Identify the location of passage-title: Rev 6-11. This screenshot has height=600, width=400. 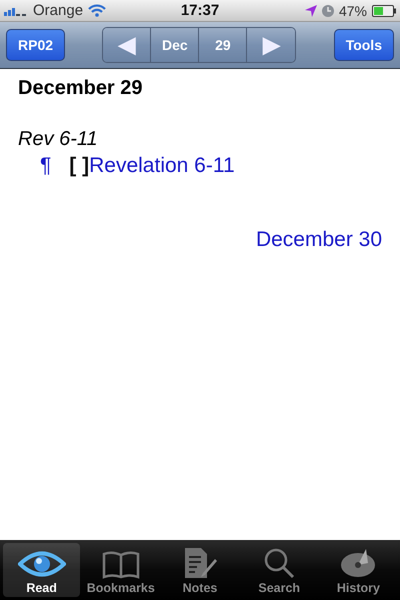
(58, 139).